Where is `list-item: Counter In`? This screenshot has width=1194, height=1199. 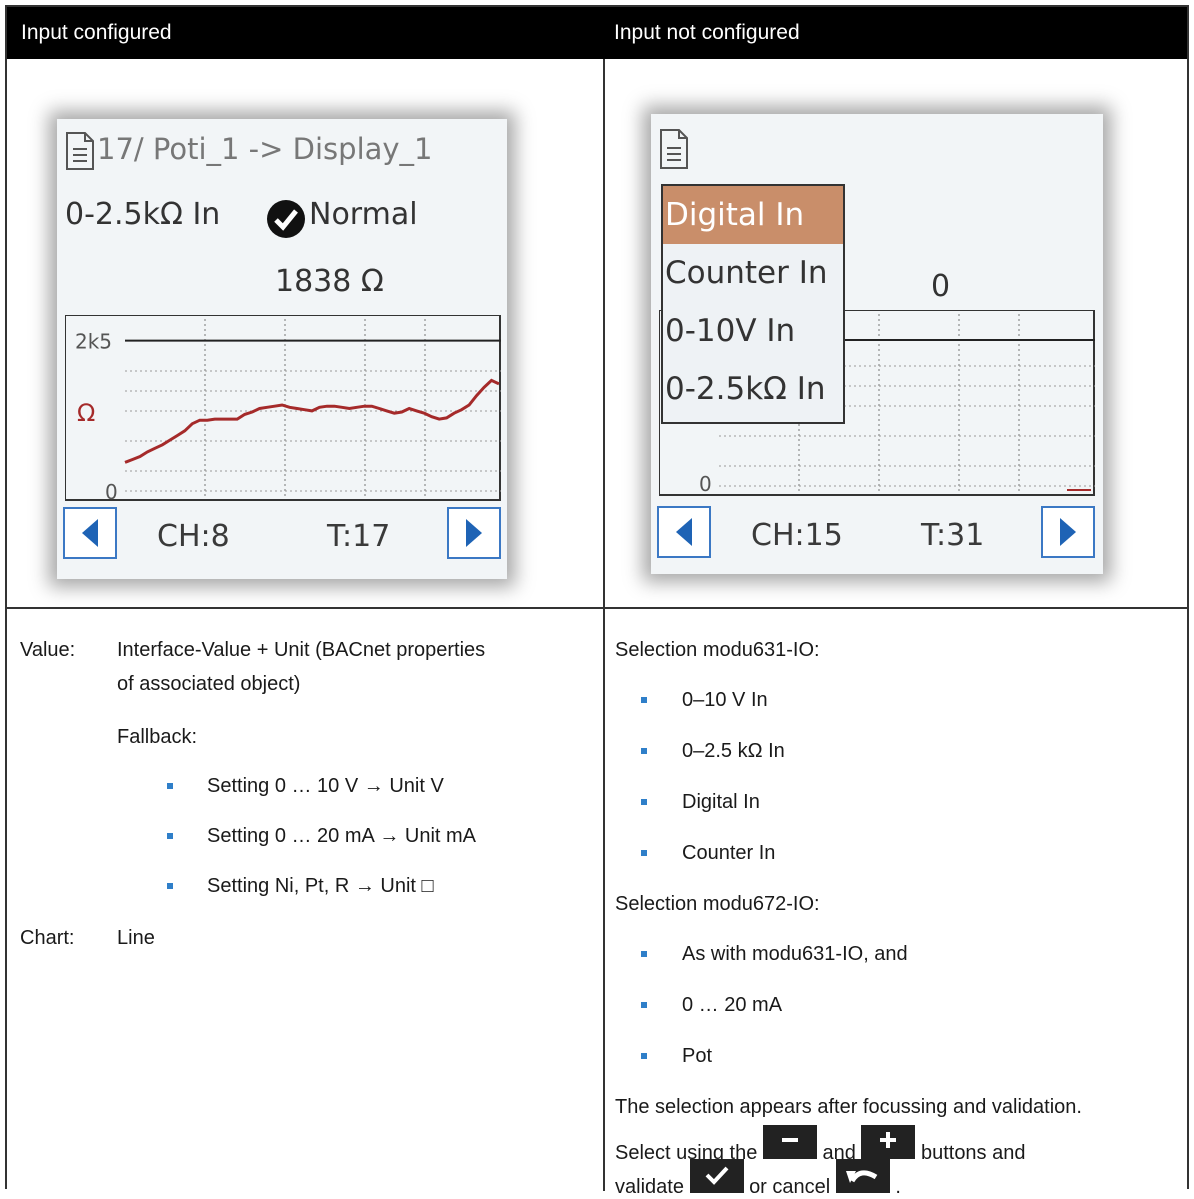 list-item: Counter In is located at coordinates (729, 853).